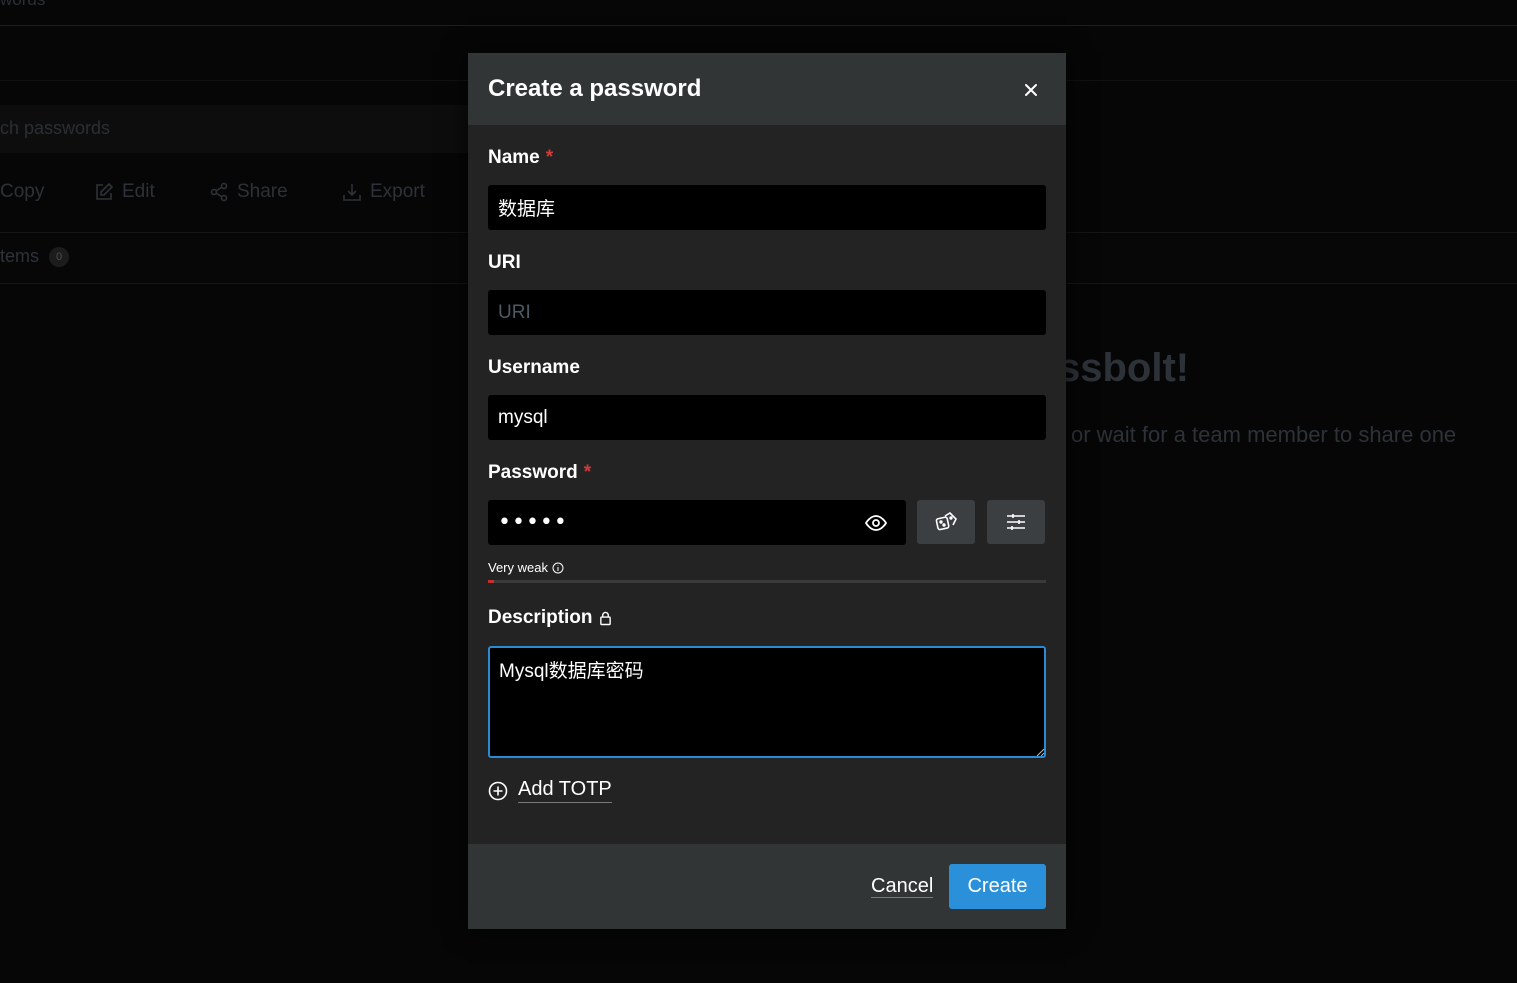 The height and width of the screenshot is (983, 1517). Describe the element at coordinates (22, 5) in the screenshot. I see `header-title: words` at that location.